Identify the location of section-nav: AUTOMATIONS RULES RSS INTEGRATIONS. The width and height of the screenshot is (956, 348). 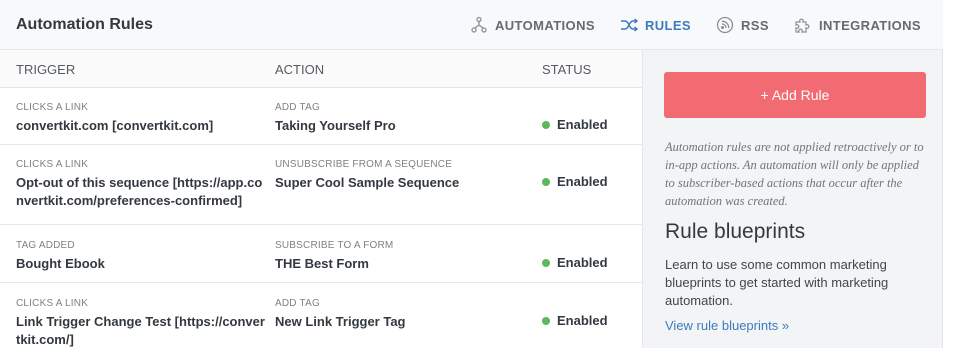
(683, 25).